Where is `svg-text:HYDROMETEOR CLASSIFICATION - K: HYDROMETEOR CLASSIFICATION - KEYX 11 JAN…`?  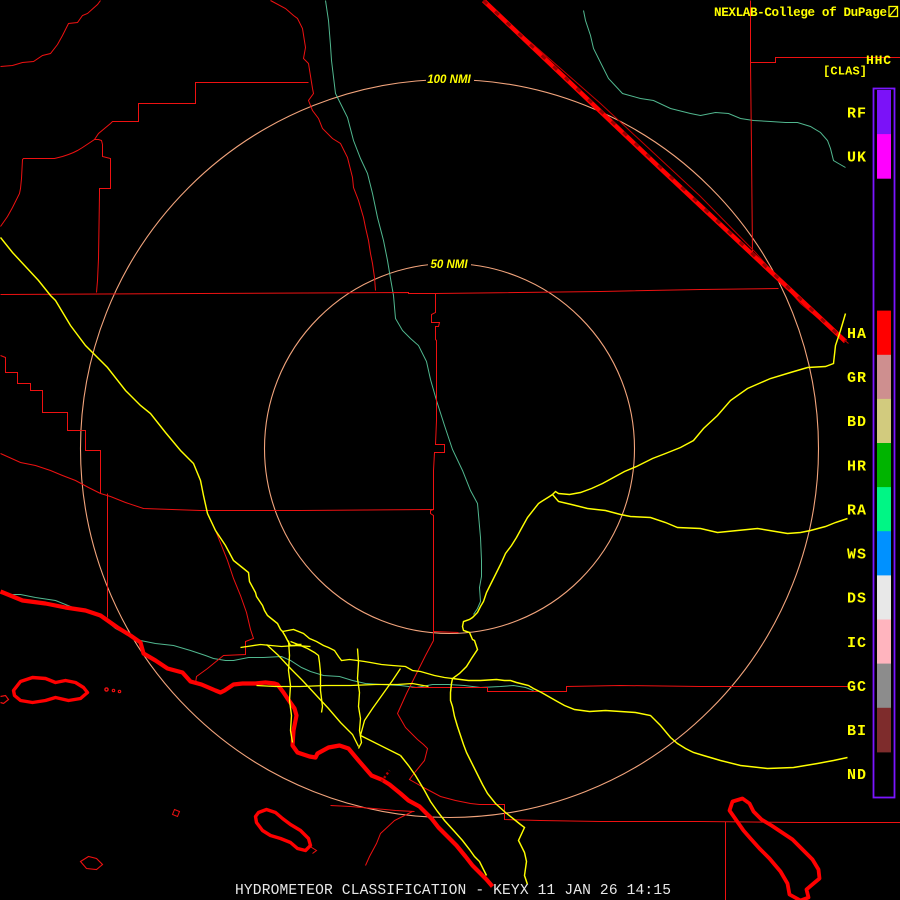 svg-text:HYDROMETEOR CLASSIFICATION - K: HYDROMETEOR CLASSIFICATION - KEYX 11 JAN… is located at coordinates (453, 891).